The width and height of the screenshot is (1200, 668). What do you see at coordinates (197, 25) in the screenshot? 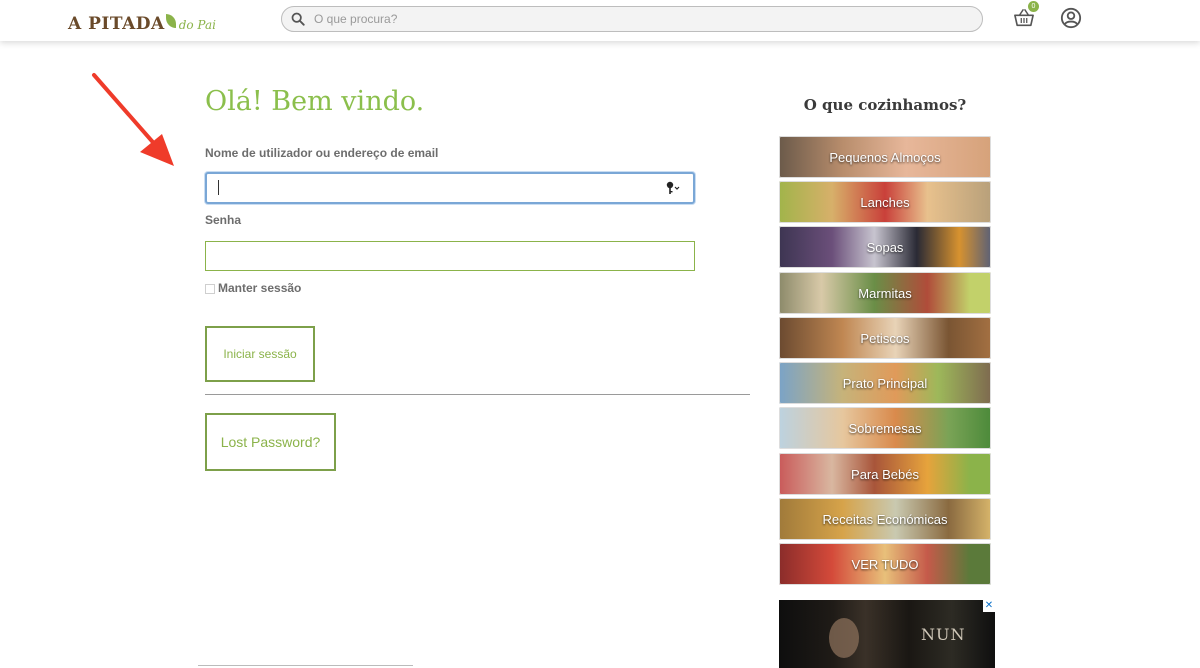
I see `logo-sub-text: do Pai` at bounding box center [197, 25].